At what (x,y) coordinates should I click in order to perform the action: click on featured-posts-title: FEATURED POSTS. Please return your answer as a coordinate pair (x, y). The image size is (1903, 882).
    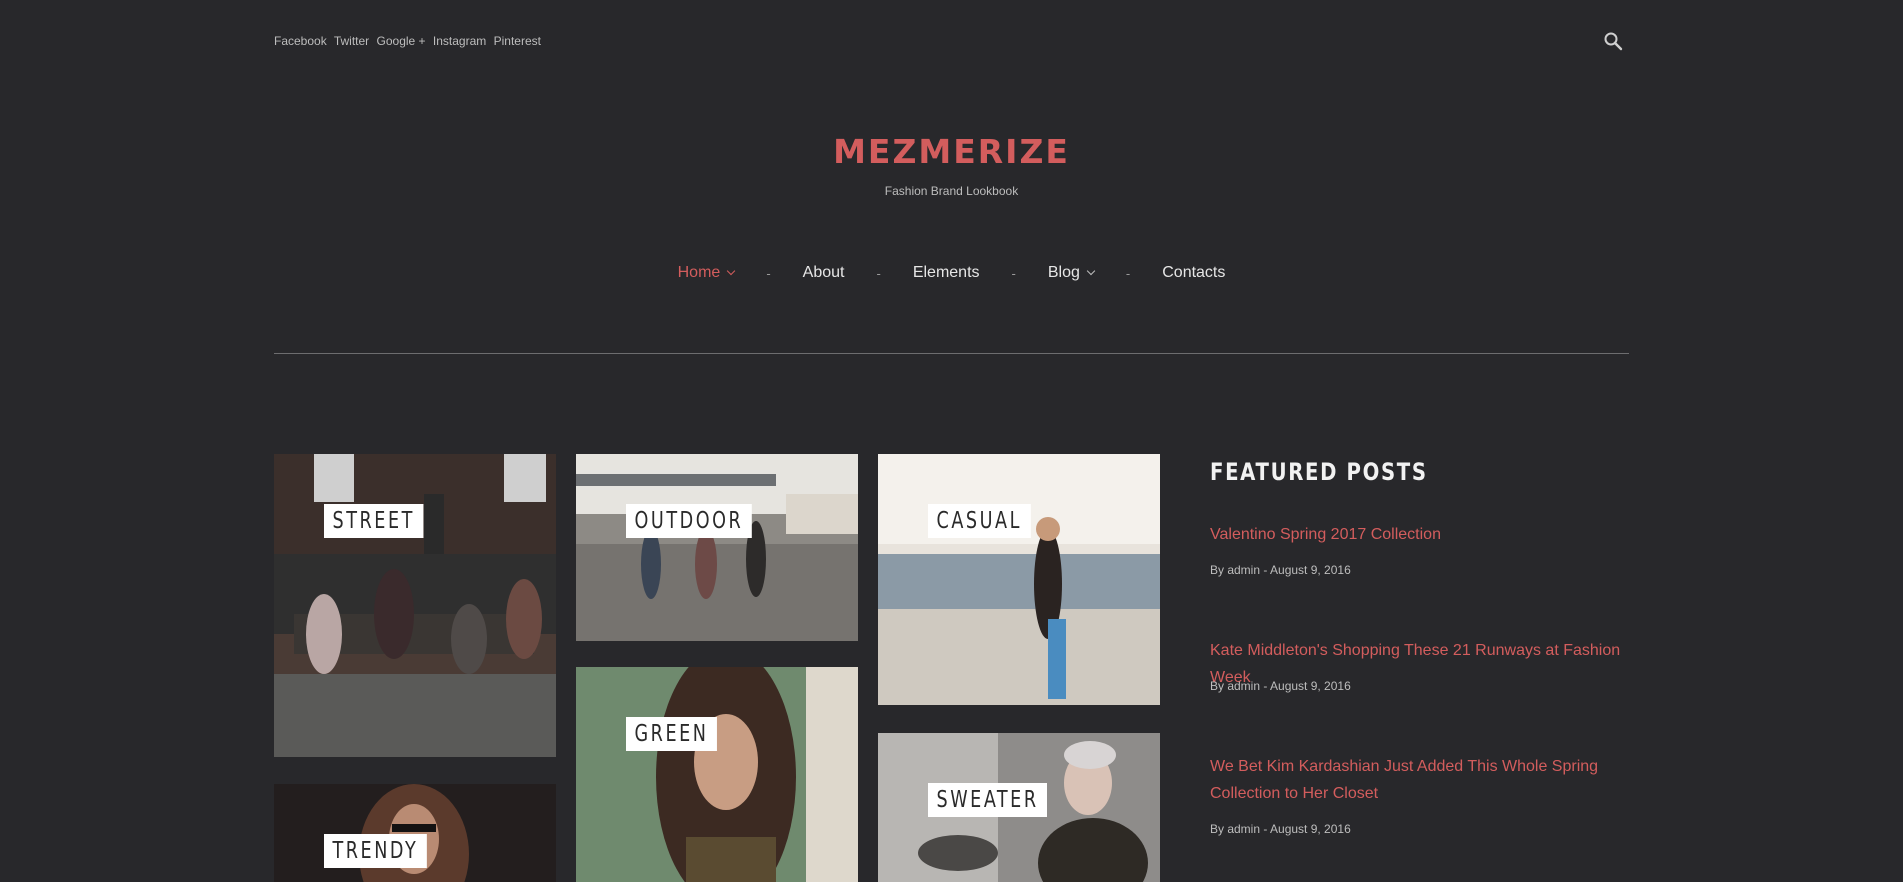
    Looking at the image, I should click on (1319, 472).